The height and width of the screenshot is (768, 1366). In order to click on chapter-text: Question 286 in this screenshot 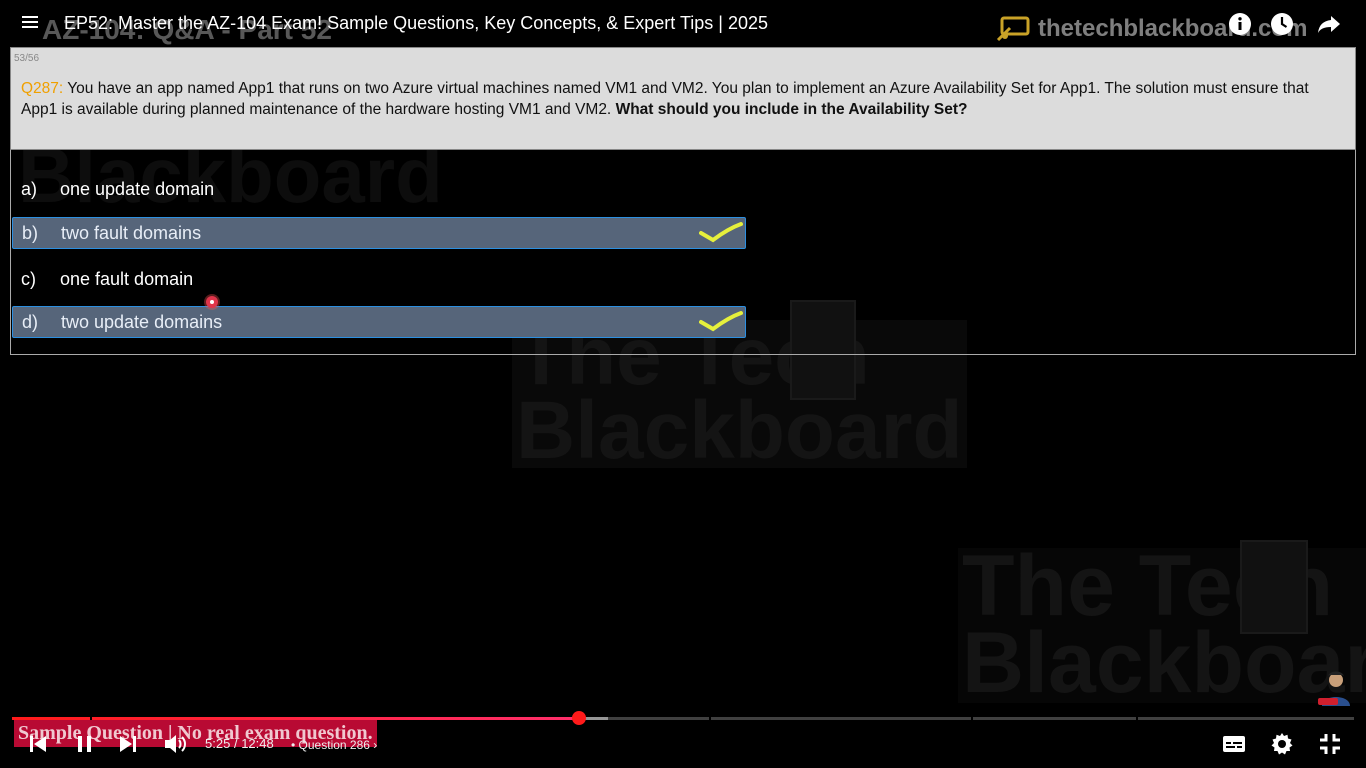, I will do `click(334, 745)`.